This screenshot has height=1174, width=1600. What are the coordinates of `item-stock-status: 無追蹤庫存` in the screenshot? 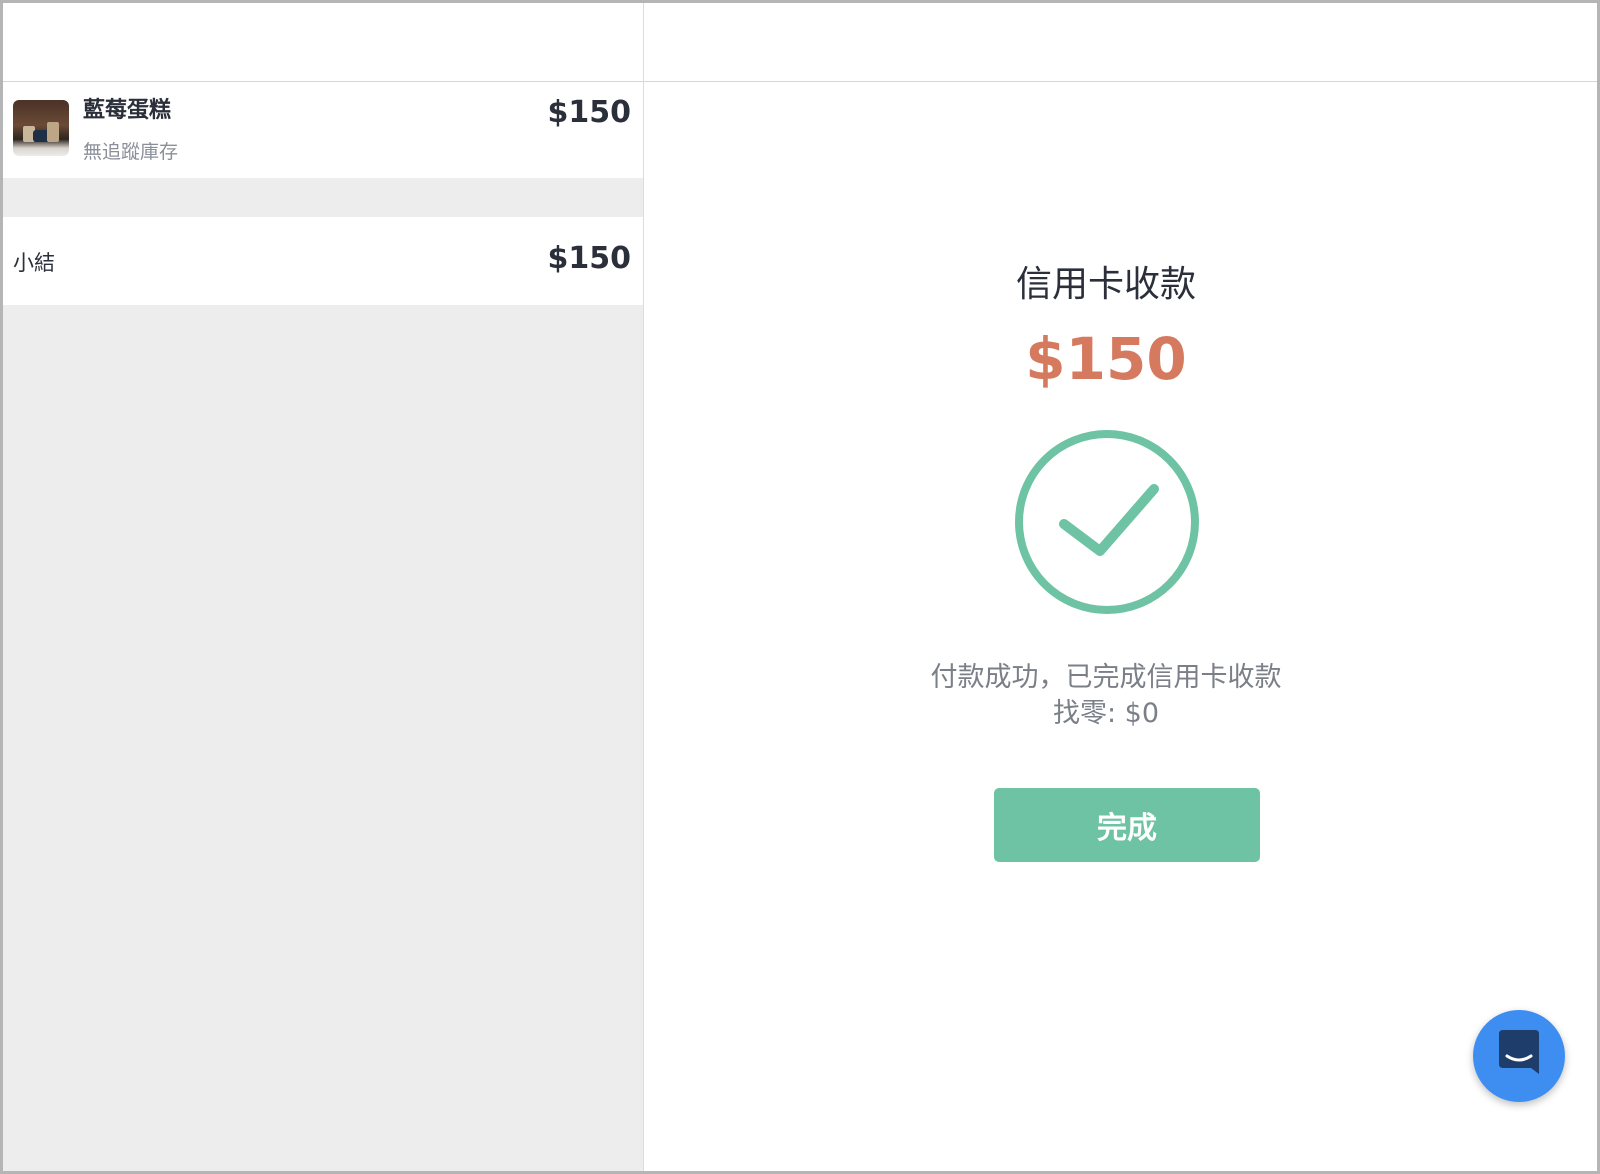 It's located at (131, 152).